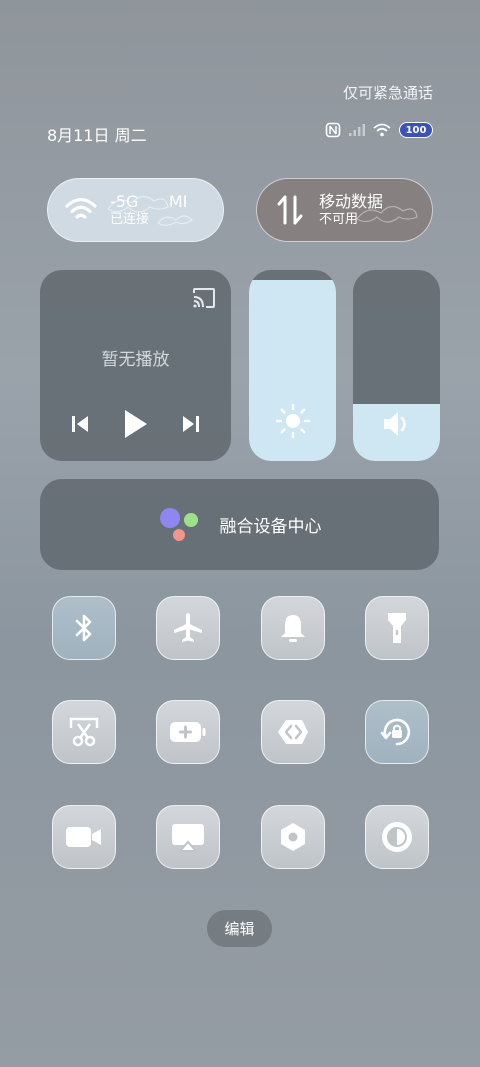 The width and height of the screenshot is (480, 1067). What do you see at coordinates (292, 365) in the screenshot?
I see `brightness-slider` at bounding box center [292, 365].